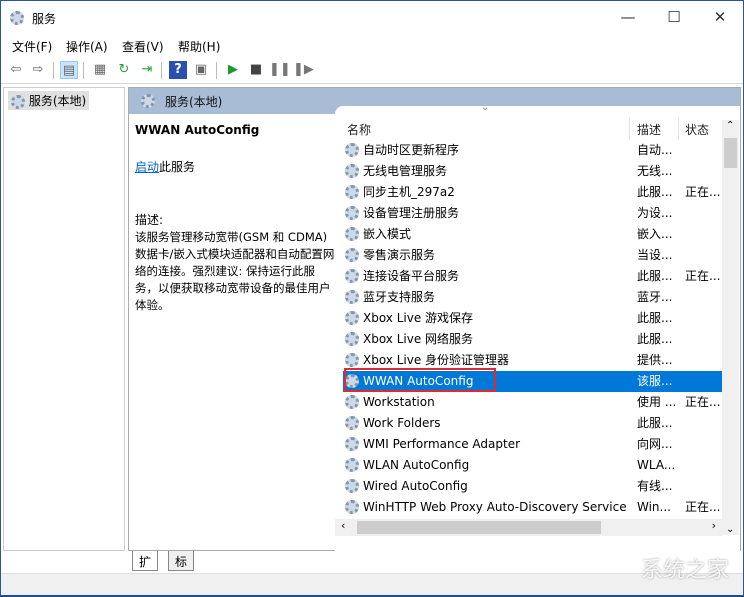 Image resolution: width=744 pixels, height=597 pixels. Describe the element at coordinates (233, 70) in the screenshot. I see `start-service-icon: ▶` at that location.